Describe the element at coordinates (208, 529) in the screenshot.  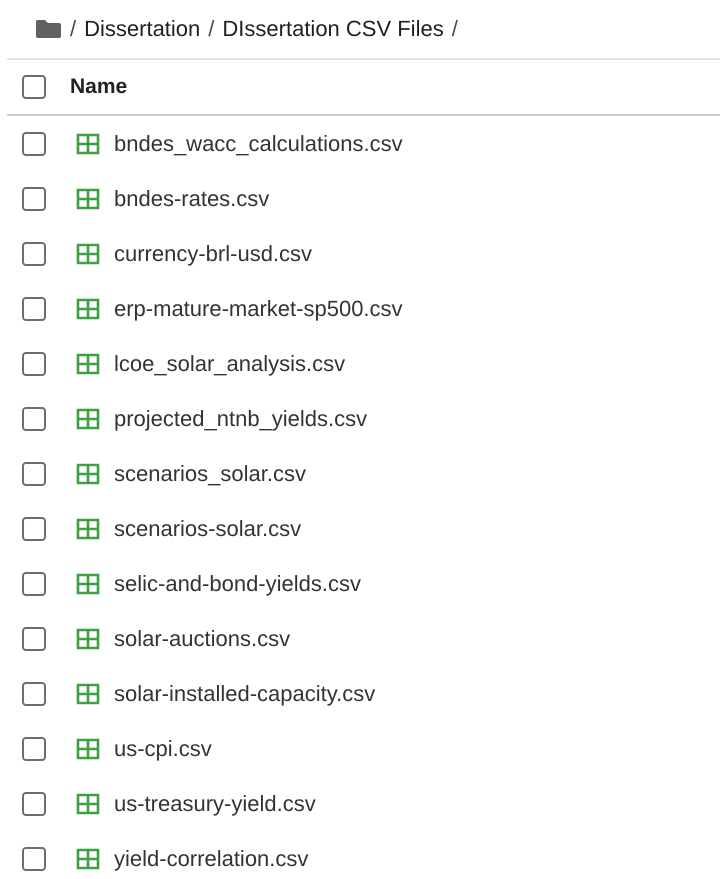
I see `file-name: scenarios-solar.csv` at that location.